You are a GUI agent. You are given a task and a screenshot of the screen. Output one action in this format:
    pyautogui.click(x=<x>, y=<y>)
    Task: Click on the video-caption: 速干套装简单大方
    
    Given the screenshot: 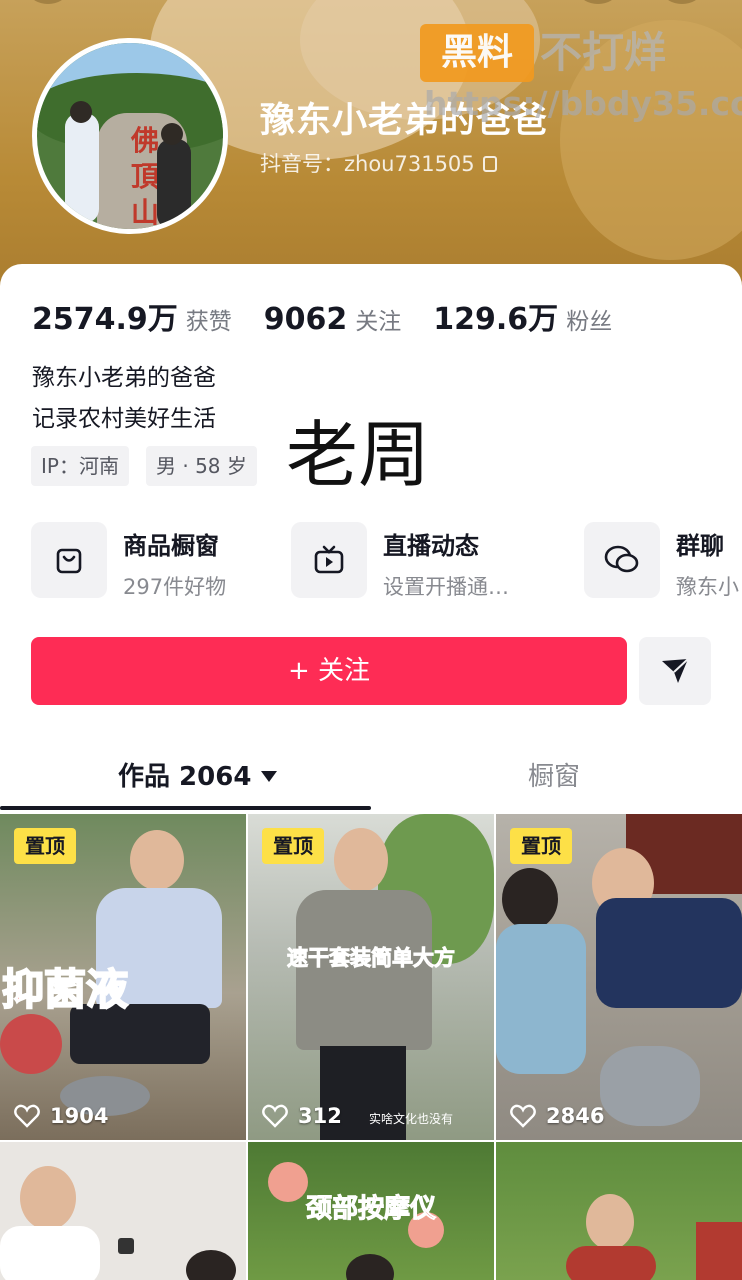 What is the action you would take?
    pyautogui.click(x=371, y=958)
    